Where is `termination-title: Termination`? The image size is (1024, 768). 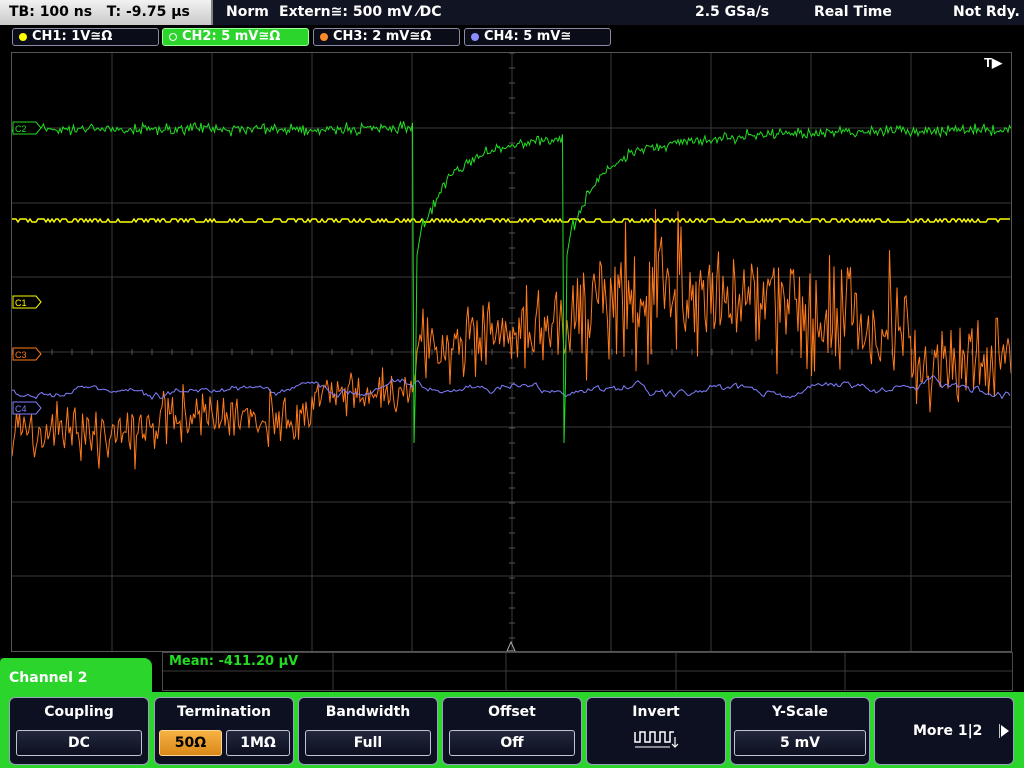
termination-title: Termination is located at coordinates (224, 712).